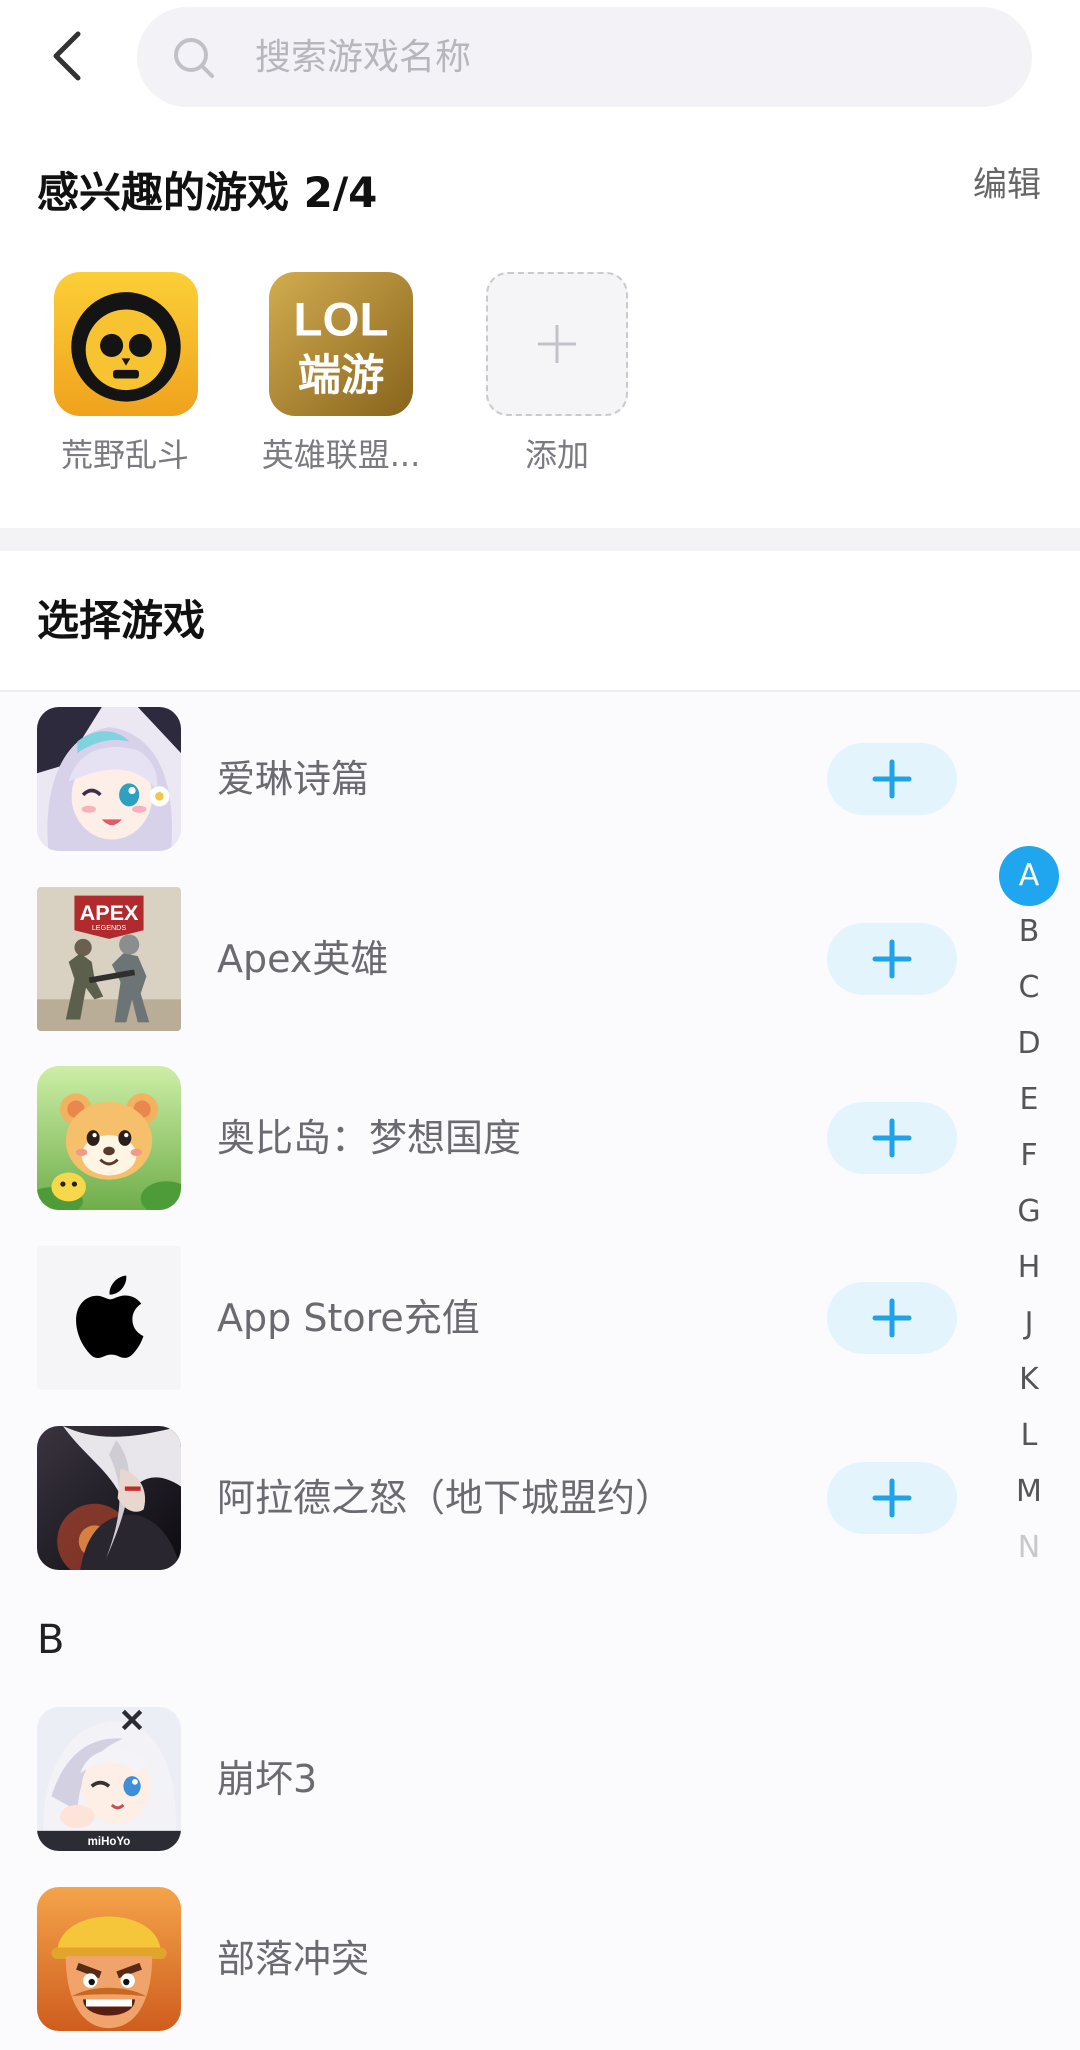  I want to click on game-row: 阿拉德之怒（地下城盟约）, so click(540, 1498).